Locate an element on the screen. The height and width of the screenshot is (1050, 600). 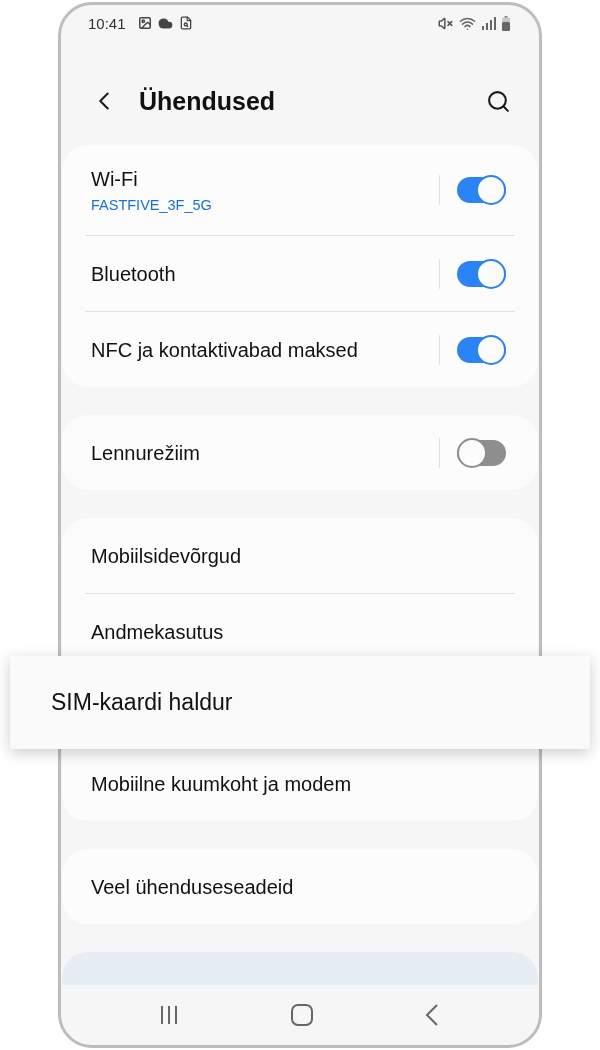
recent-apps-icon is located at coordinates (169, 1015).